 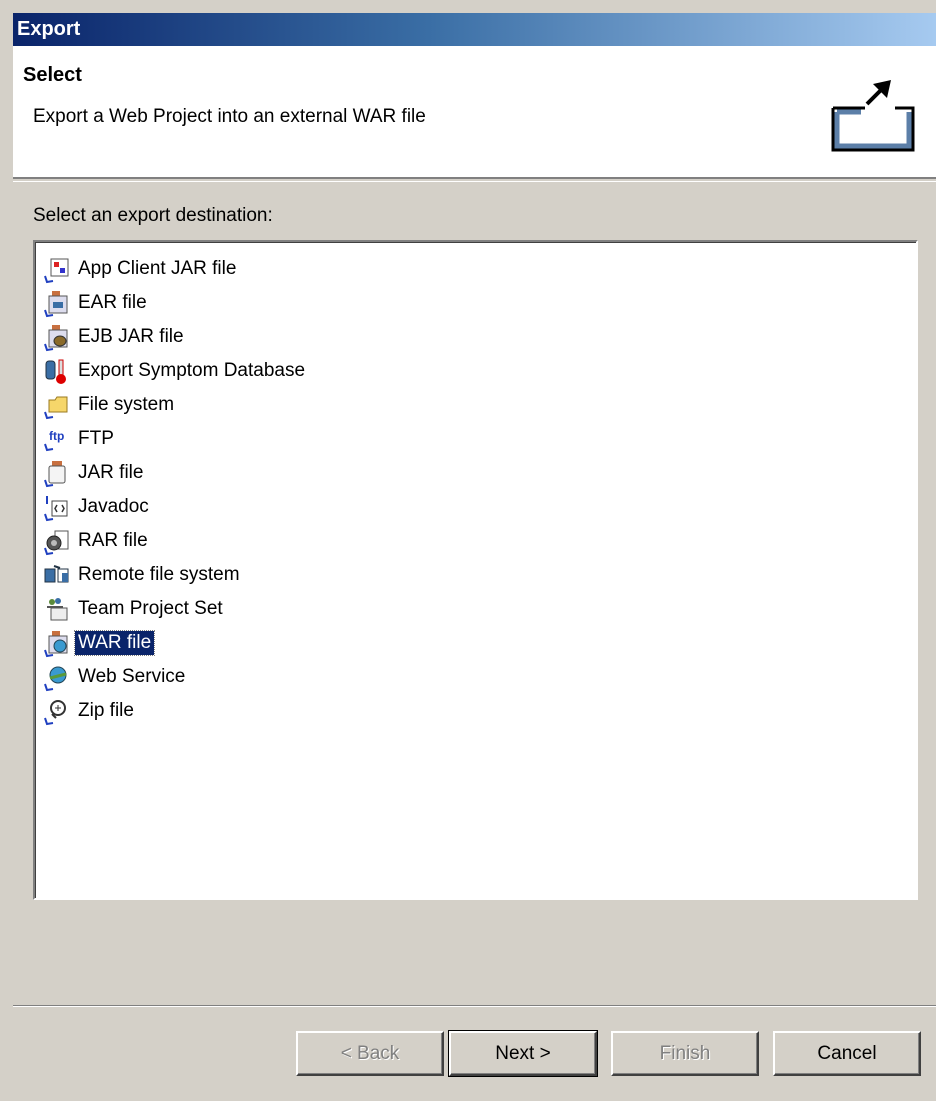 I want to click on list-item-label: Remote file system, so click(x=159, y=574).